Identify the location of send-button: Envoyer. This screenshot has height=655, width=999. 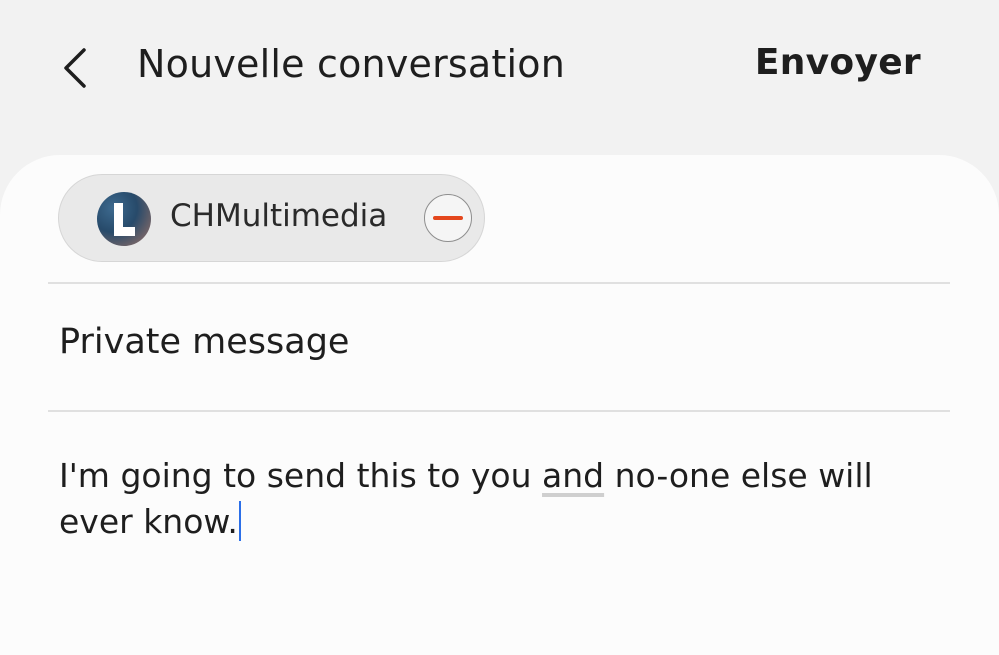
(838, 62).